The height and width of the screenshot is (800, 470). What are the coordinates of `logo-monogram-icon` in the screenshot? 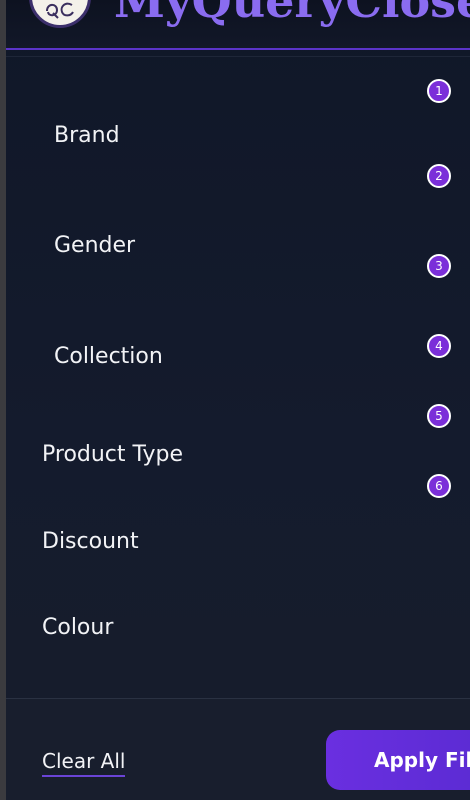 It's located at (60, 10).